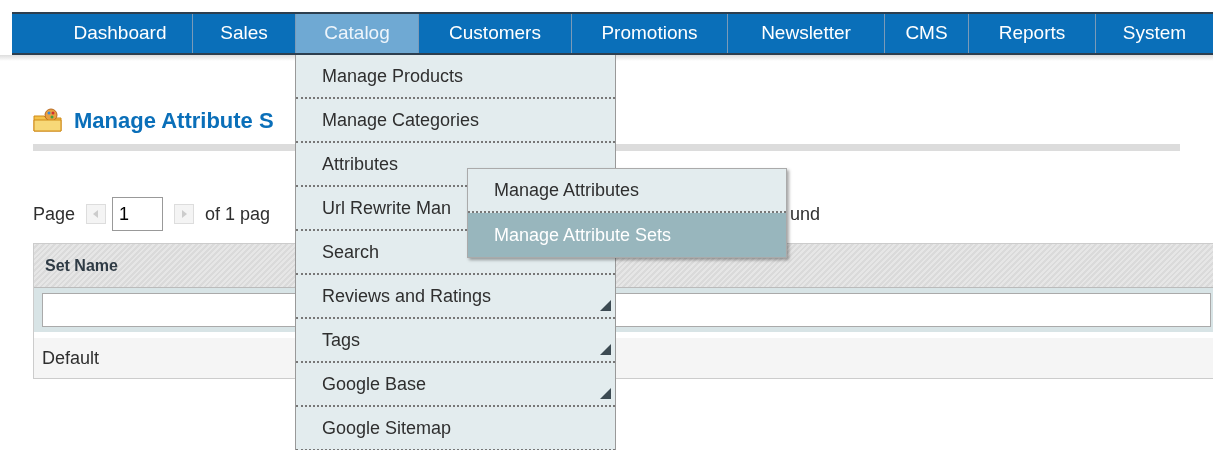  What do you see at coordinates (174, 120) in the screenshot?
I see `page-title: Manage Attribute S` at bounding box center [174, 120].